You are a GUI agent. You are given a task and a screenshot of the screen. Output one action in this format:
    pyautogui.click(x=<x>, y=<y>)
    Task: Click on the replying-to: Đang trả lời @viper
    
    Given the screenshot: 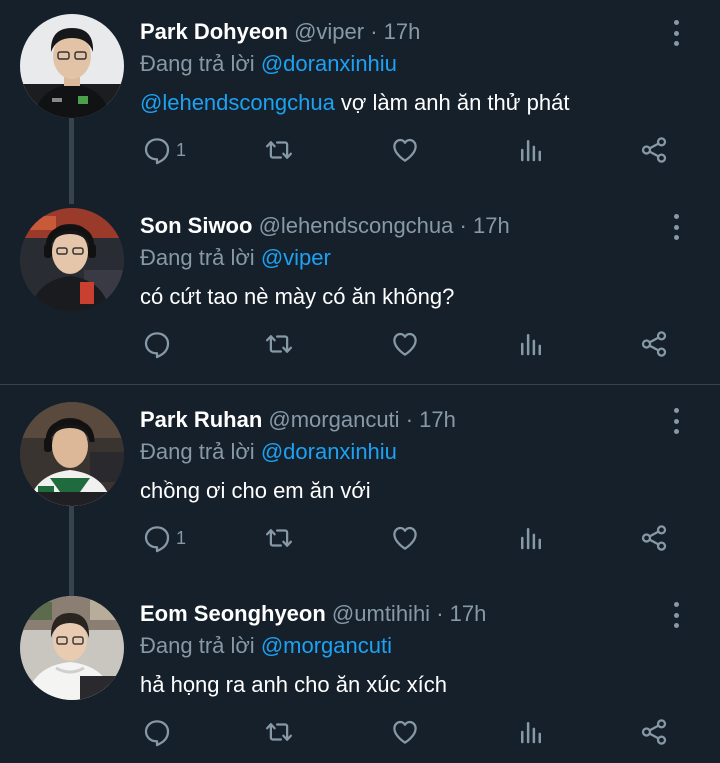 What is the action you would take?
    pyautogui.click(x=235, y=258)
    